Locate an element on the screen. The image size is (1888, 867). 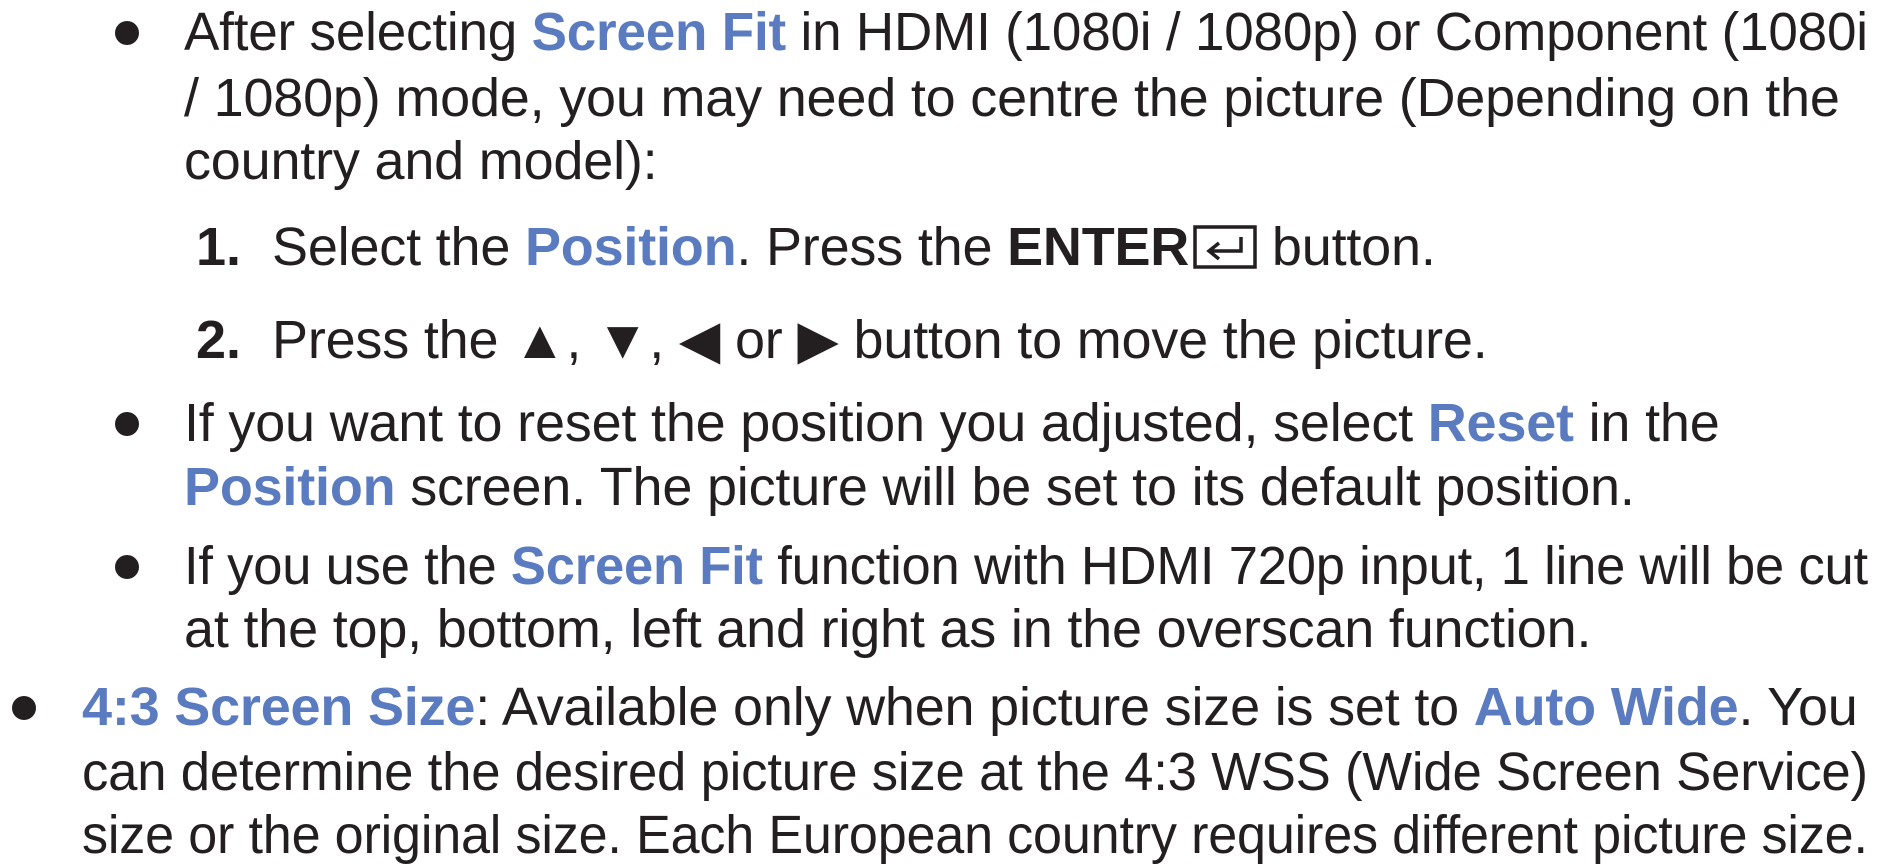
right-arrow-icon: ▶ is located at coordinates (818, 340).